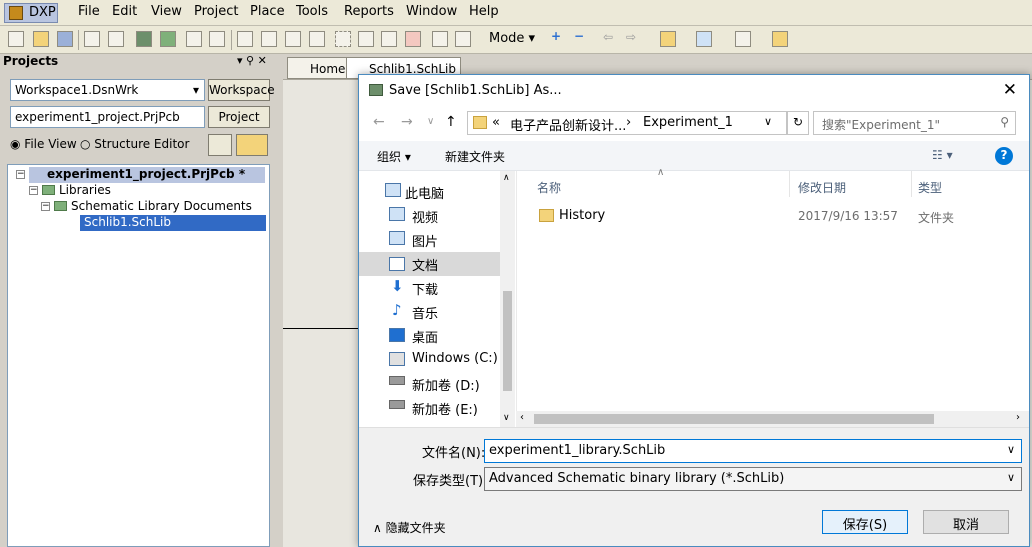 Image resolution: width=1032 pixels, height=547 pixels. What do you see at coordinates (217, 39) in the screenshot?
I see `zoom-out-icon` at bounding box center [217, 39].